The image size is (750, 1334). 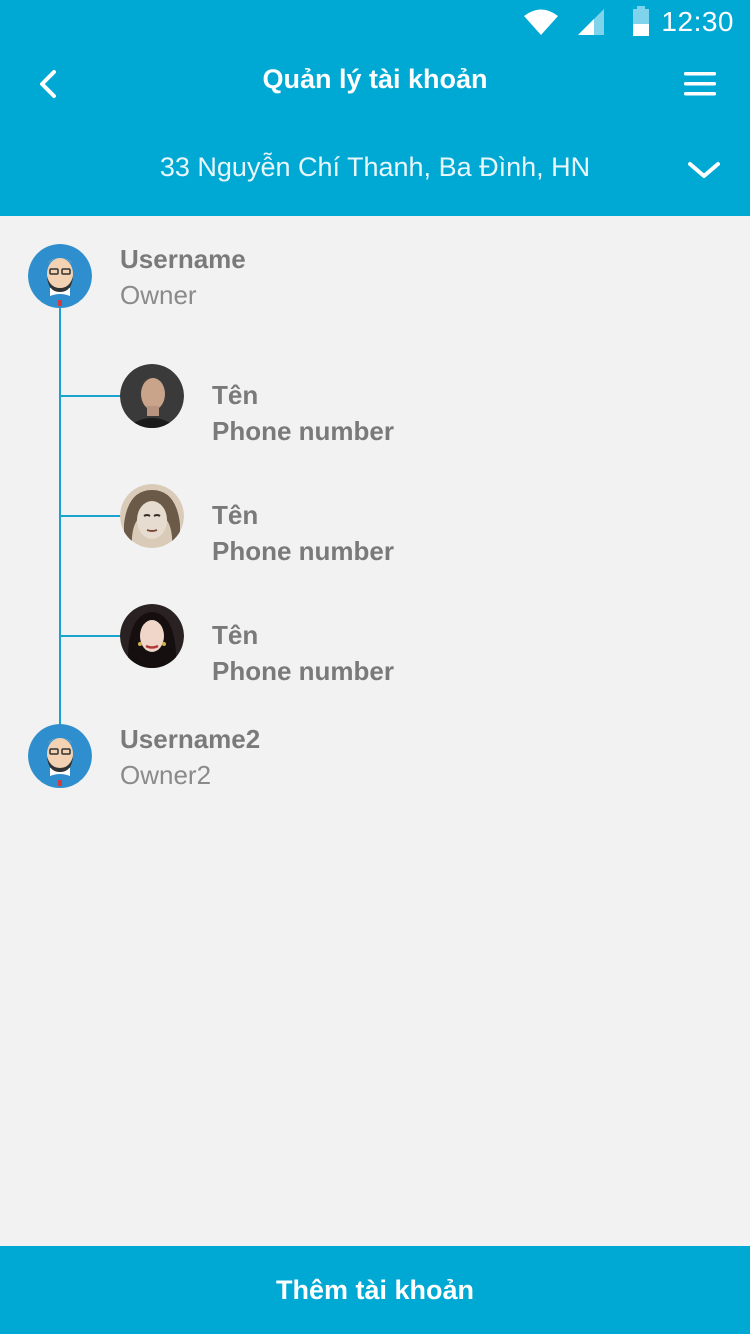 What do you see at coordinates (375, 1290) in the screenshot?
I see `add-account-button: Thêm tài khoản` at bounding box center [375, 1290].